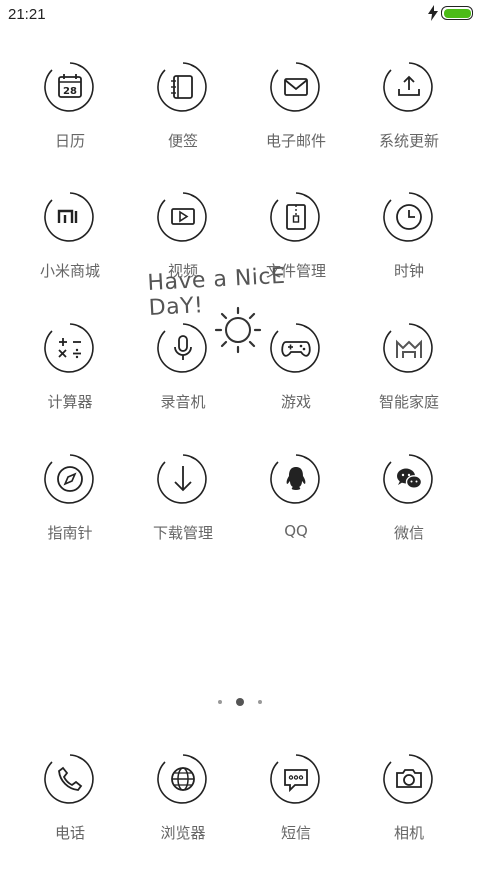 Image resolution: width=480 pixels, height=873 pixels. Describe the element at coordinates (182, 479) in the screenshot. I see `download-icon` at that location.